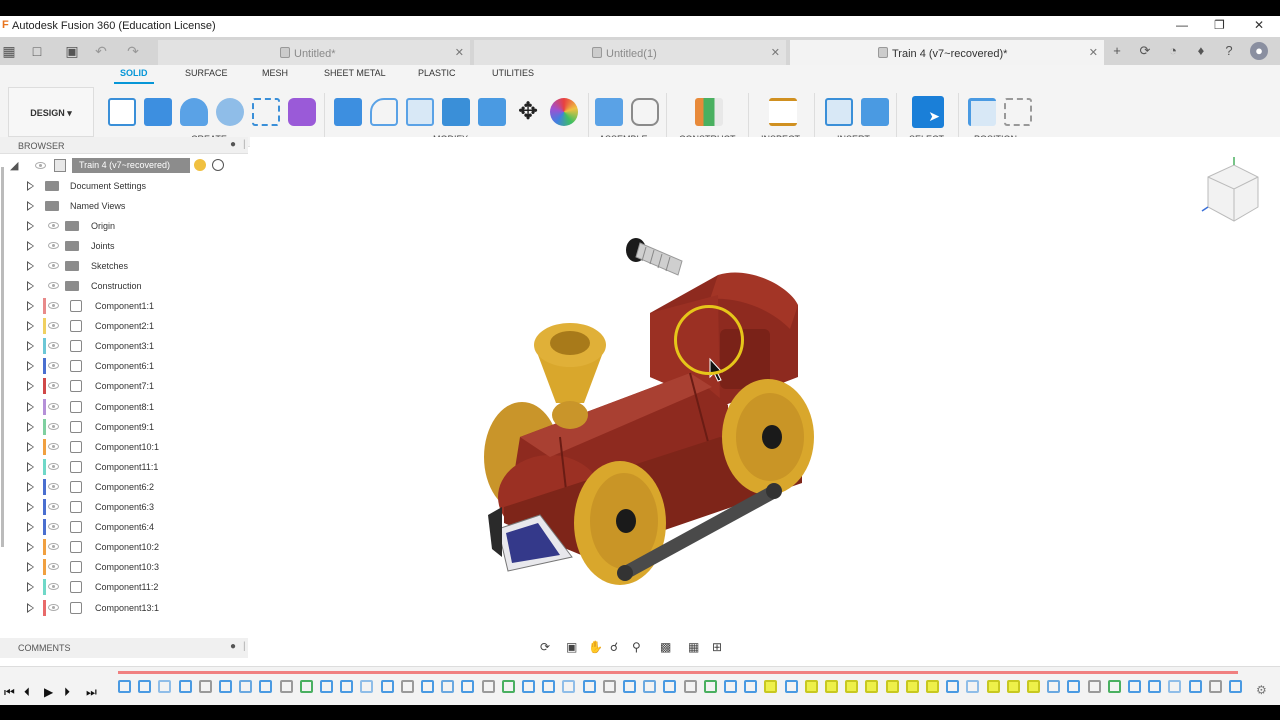 This screenshot has height=720, width=1280. I want to click on undo-icon: ↶, so click(101, 51).